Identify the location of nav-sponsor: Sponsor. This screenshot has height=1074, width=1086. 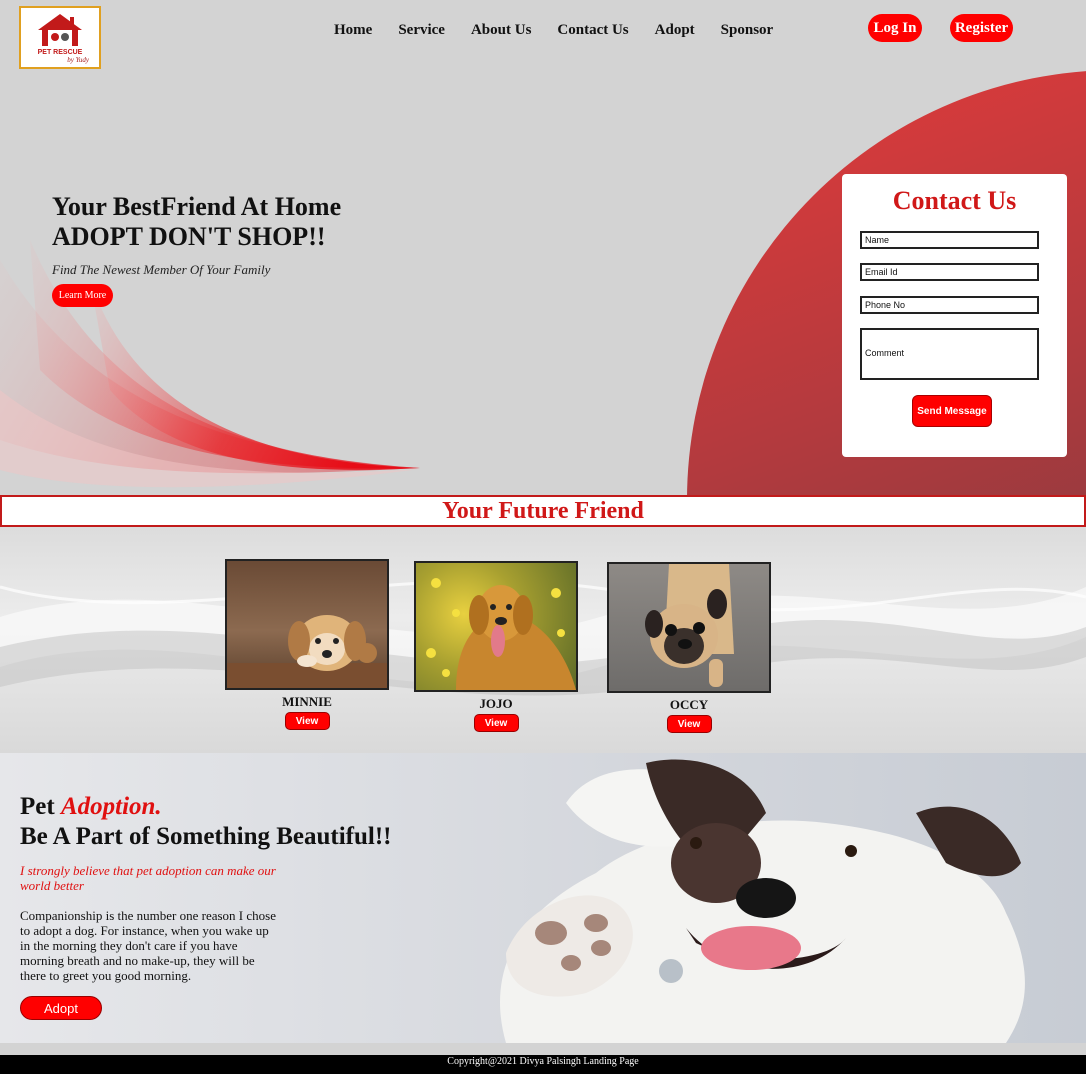
(747, 30).